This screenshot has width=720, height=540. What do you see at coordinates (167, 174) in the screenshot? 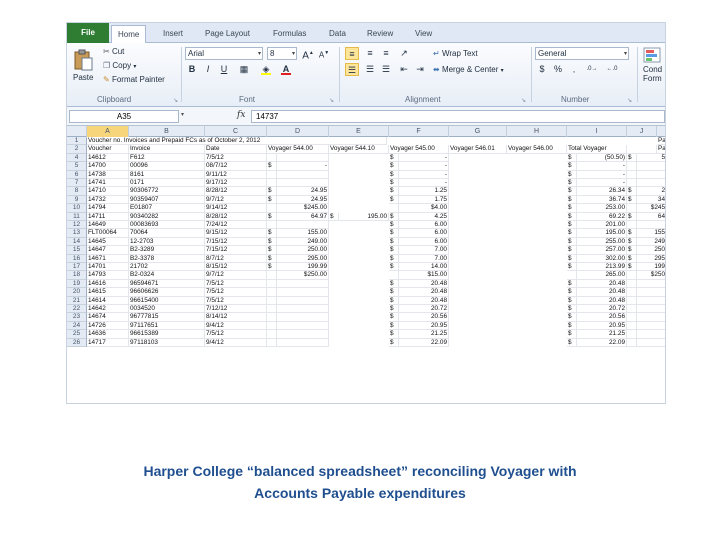
I see `table-cell: 8161` at bounding box center [167, 174].